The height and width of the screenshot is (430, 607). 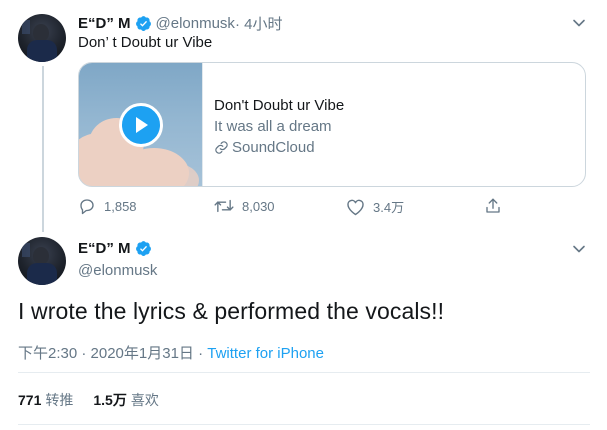 What do you see at coordinates (87, 207) in the screenshot?
I see `reply-icon` at bounding box center [87, 207].